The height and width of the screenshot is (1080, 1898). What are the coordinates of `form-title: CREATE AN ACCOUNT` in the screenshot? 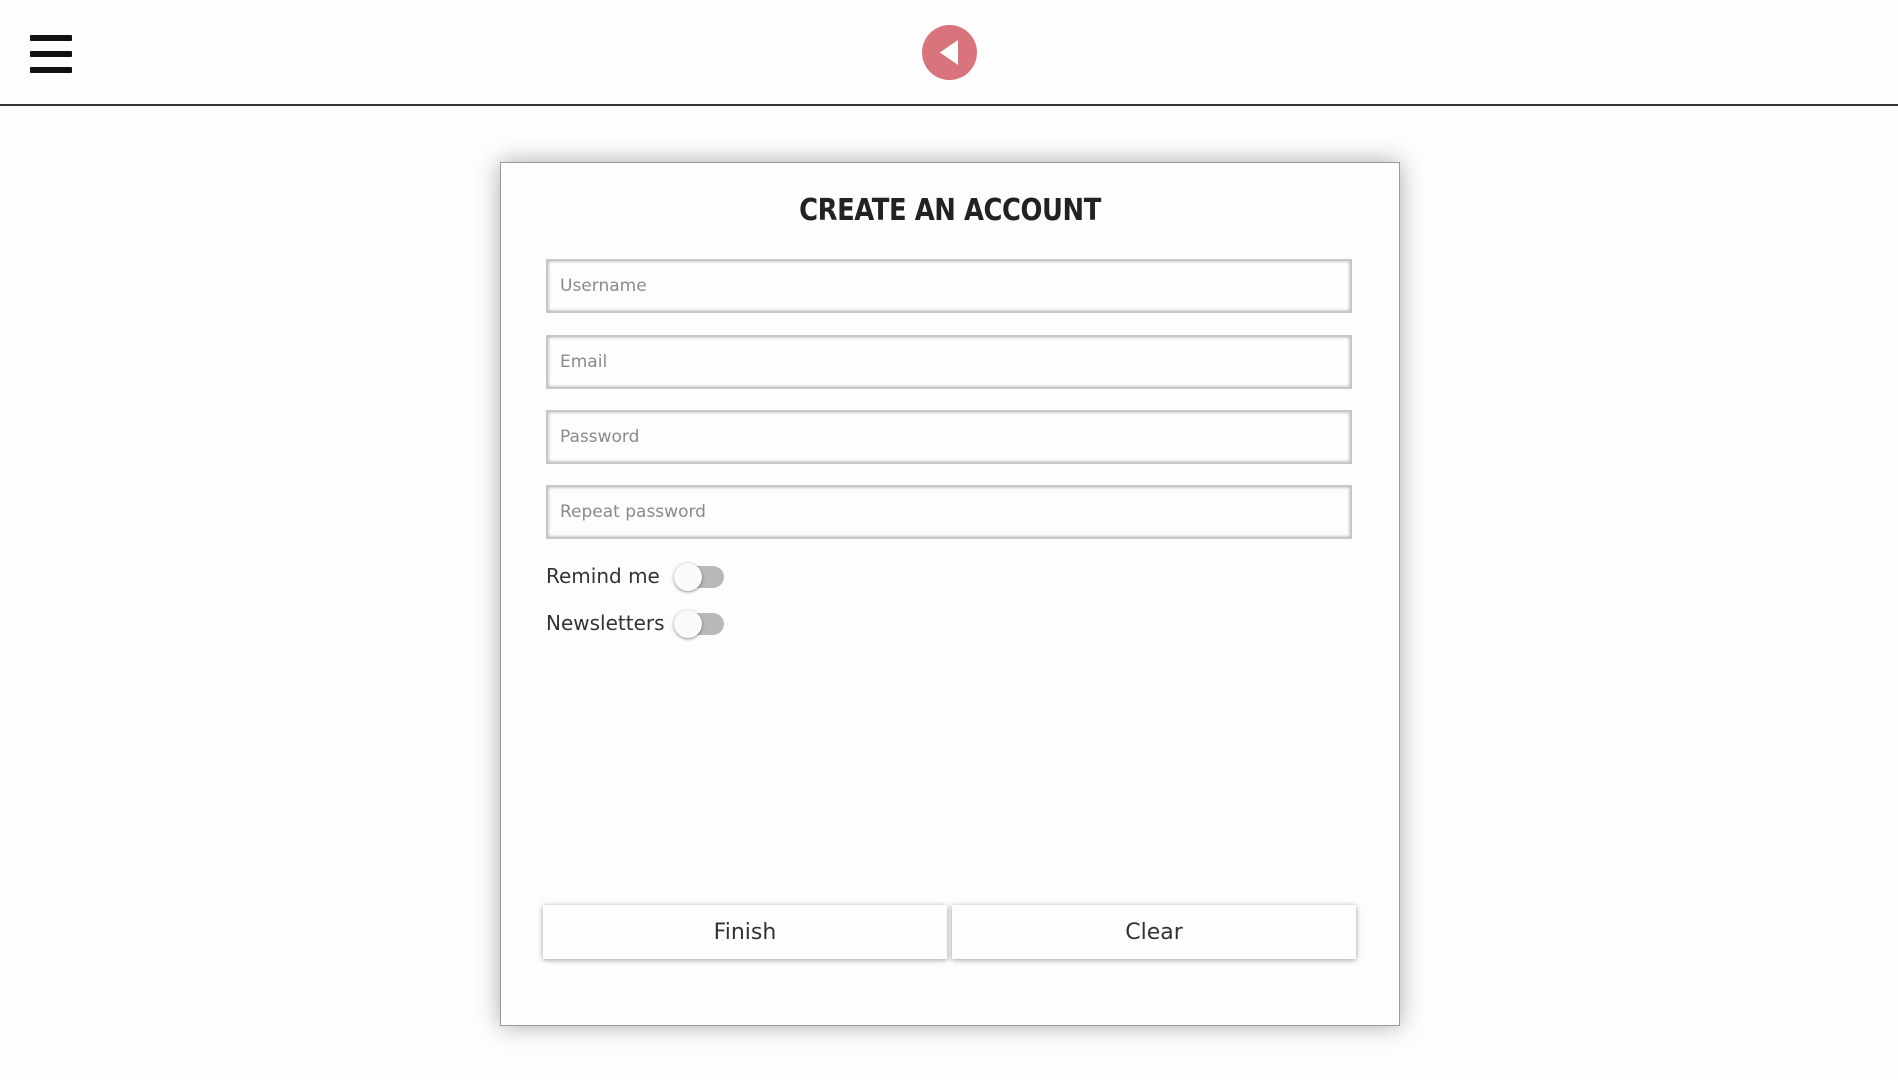 It's located at (950, 210).